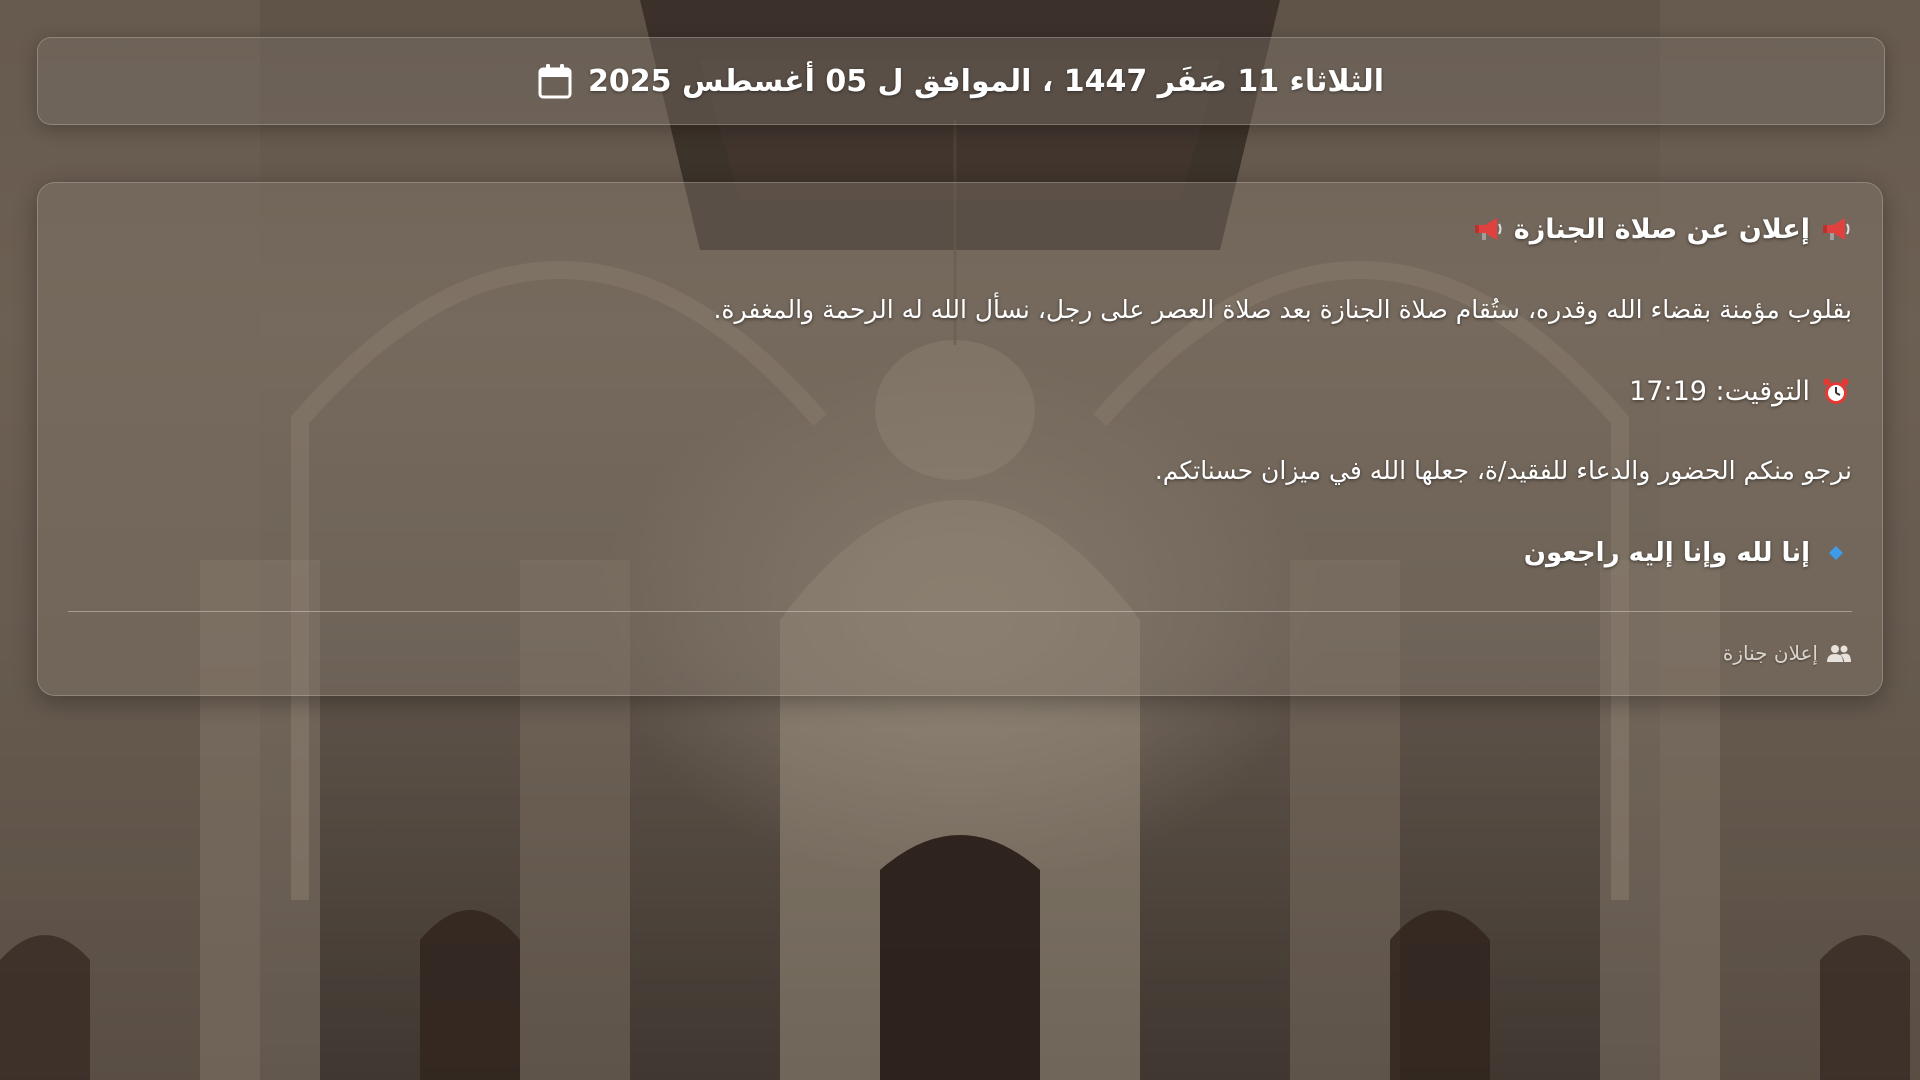  What do you see at coordinates (1839, 653) in the screenshot?
I see `people-icon` at bounding box center [1839, 653].